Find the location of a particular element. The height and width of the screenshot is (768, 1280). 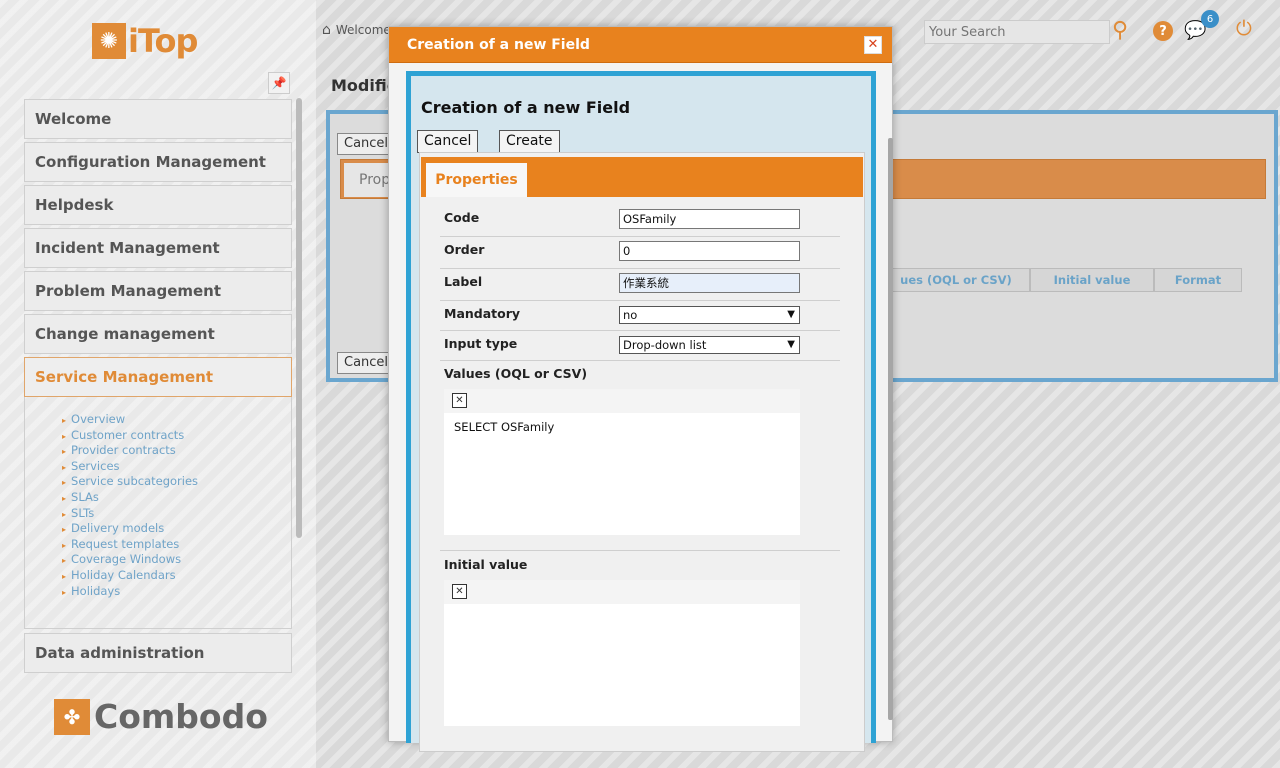

mandatory-select: no ▼ is located at coordinates (709, 315).